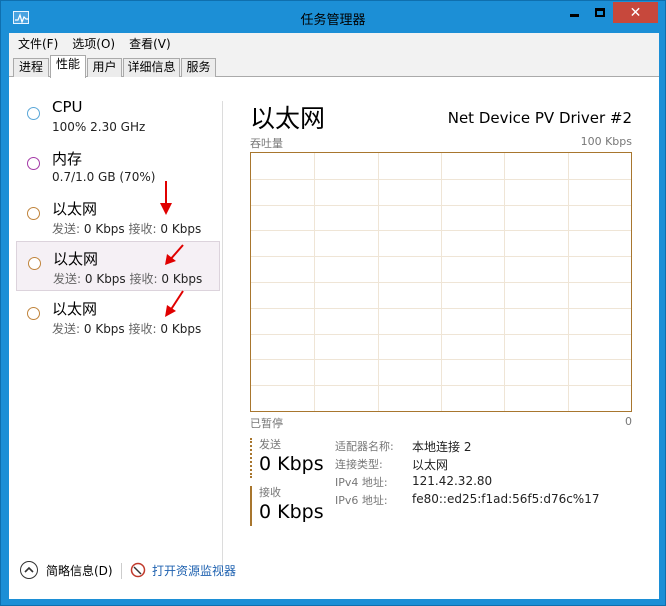  What do you see at coordinates (93, 43) in the screenshot?
I see `menu-options: 选项(O)` at bounding box center [93, 43].